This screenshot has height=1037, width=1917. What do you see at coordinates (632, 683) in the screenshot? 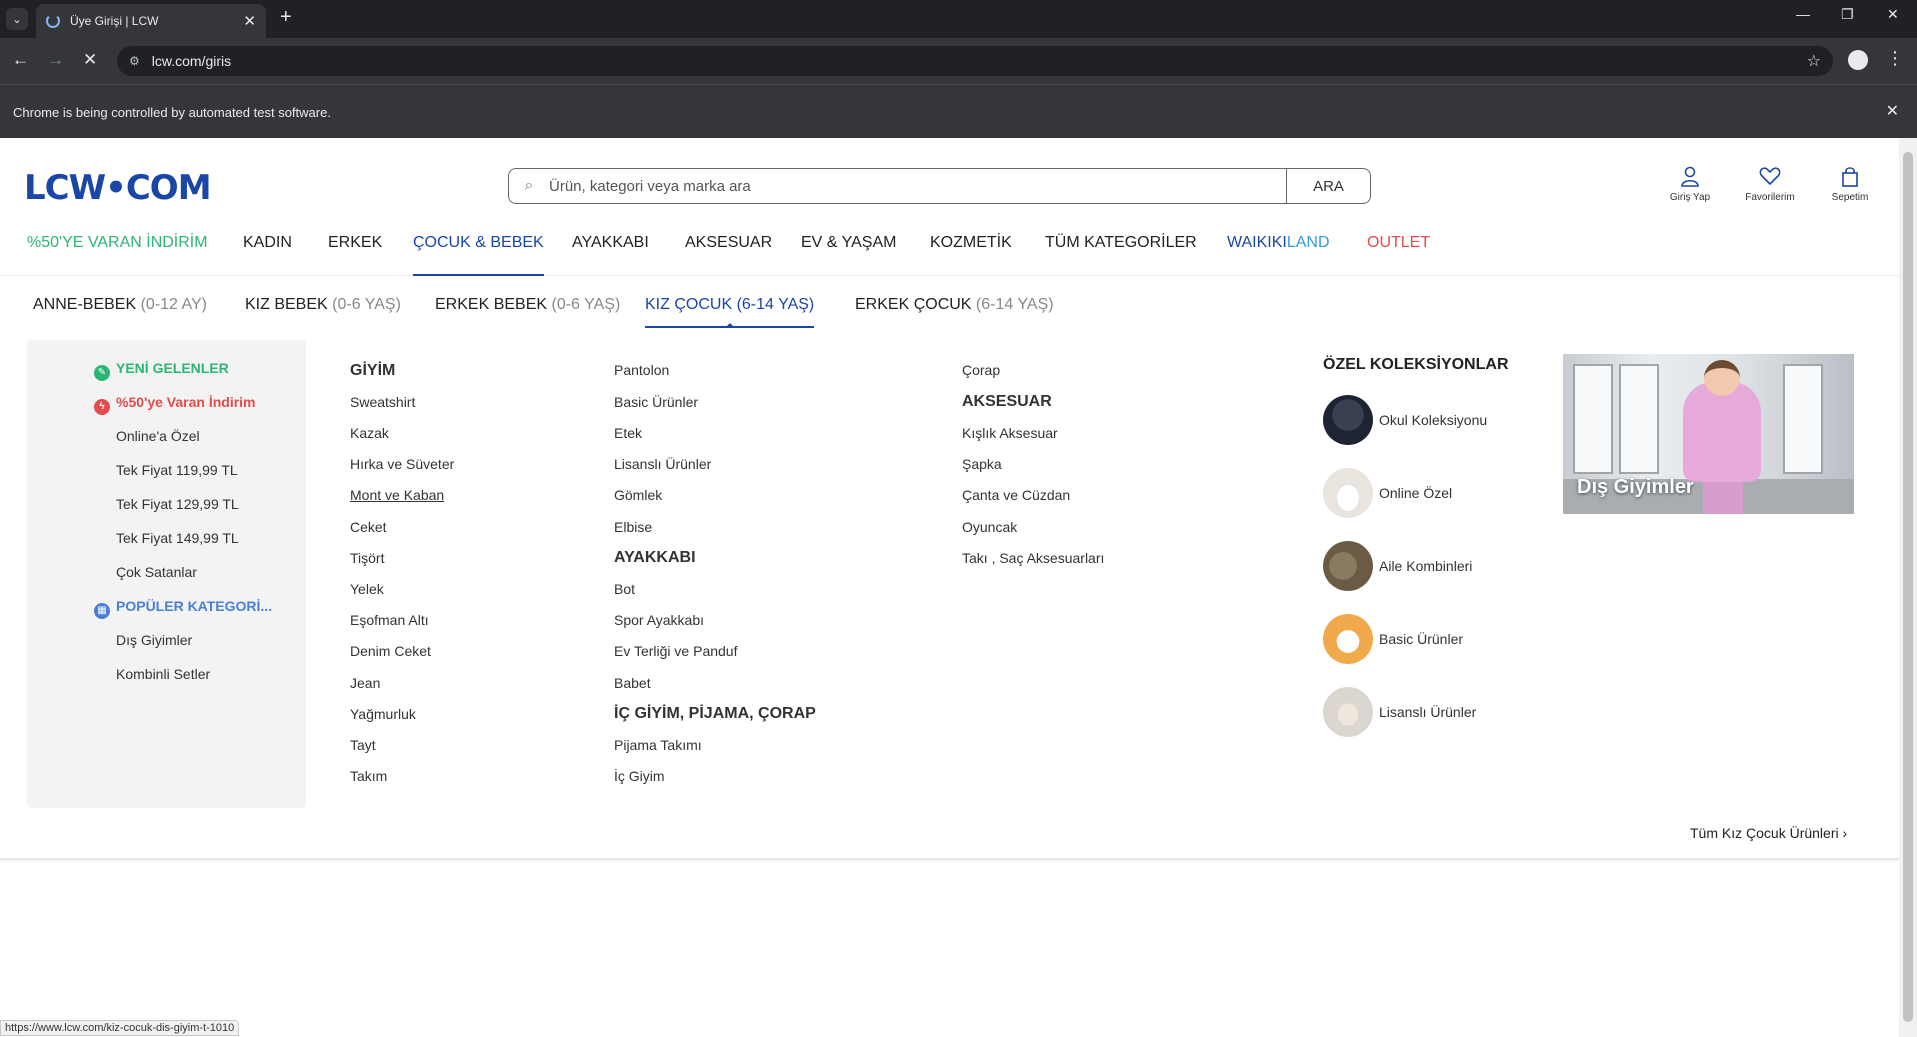
I see `category-link: Babet` at bounding box center [632, 683].